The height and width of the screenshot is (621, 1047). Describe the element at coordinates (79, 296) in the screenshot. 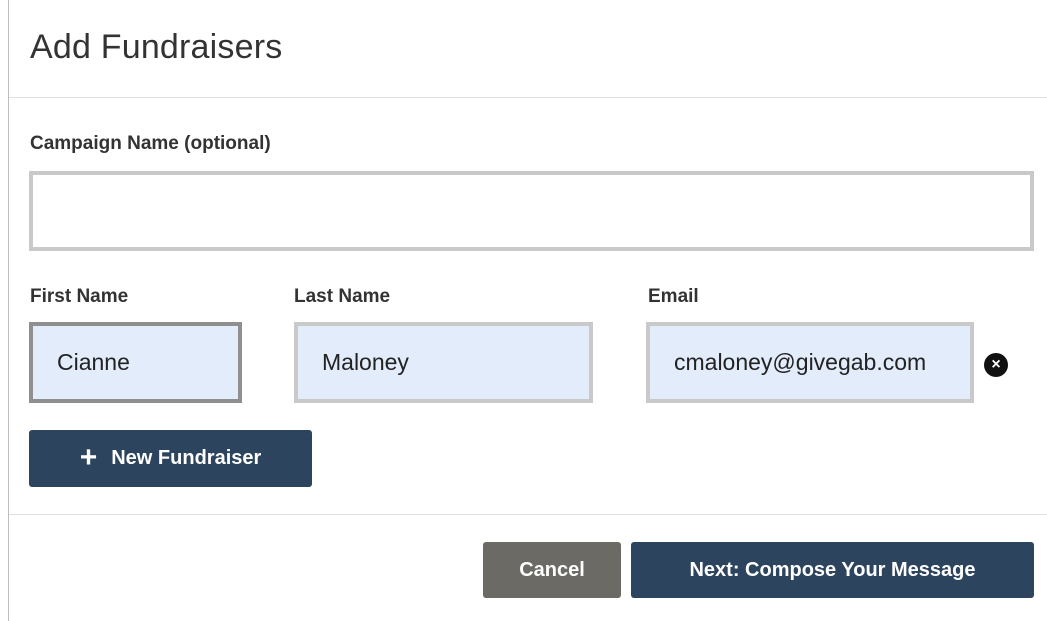

I see `first-name-label: First Name` at that location.